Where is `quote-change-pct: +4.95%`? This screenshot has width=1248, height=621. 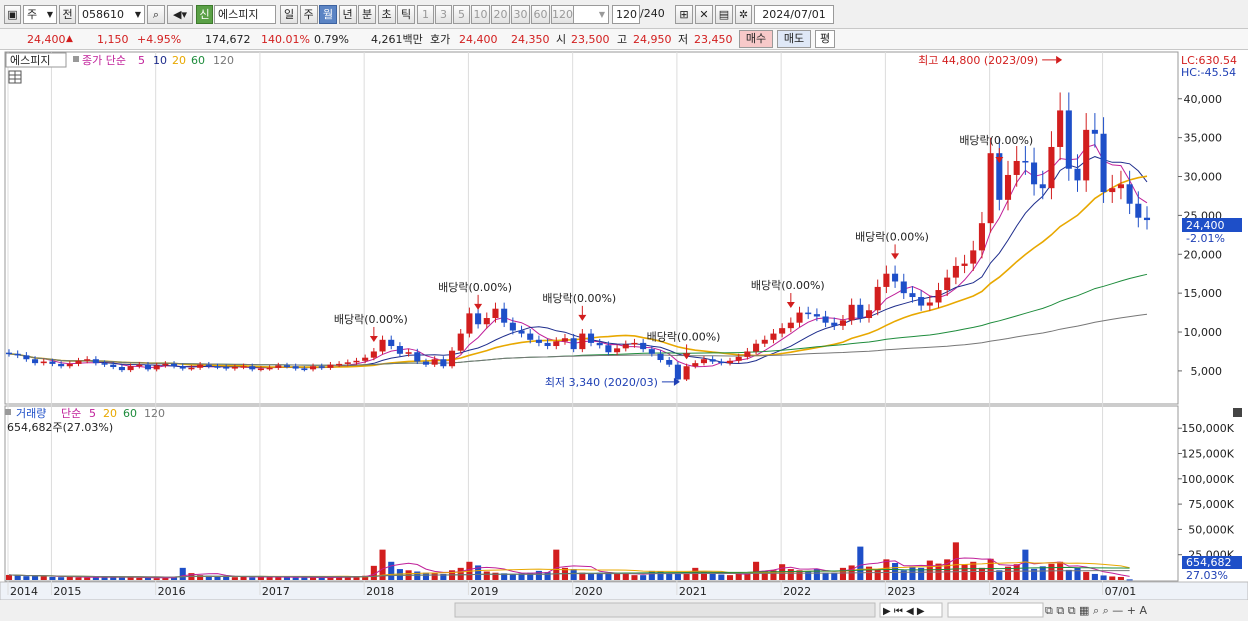
quote-change-pct: +4.95% is located at coordinates (159, 39).